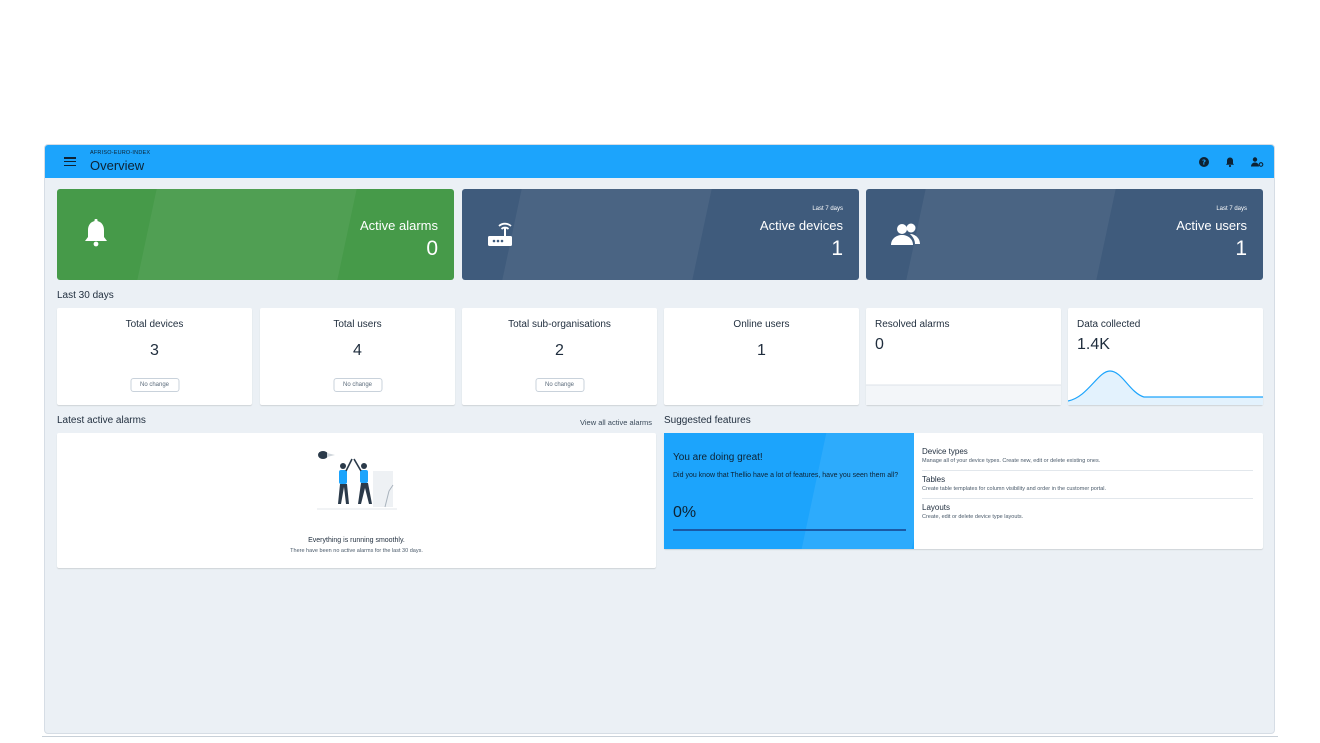  I want to click on top-bar: AFRISO-EURO-INDEX Overview ?, so click(659, 161).